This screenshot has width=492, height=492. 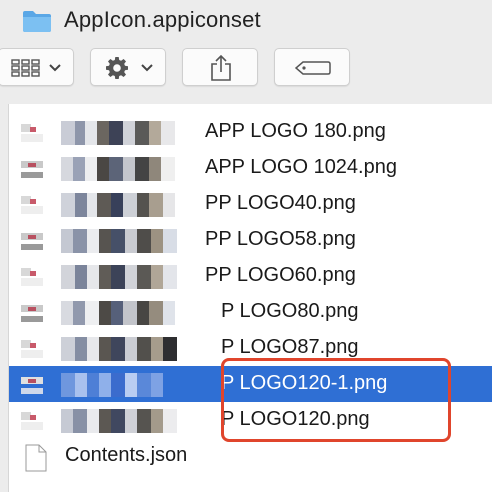 I want to click on file-row: P LOGO120.png, so click(x=250, y=420).